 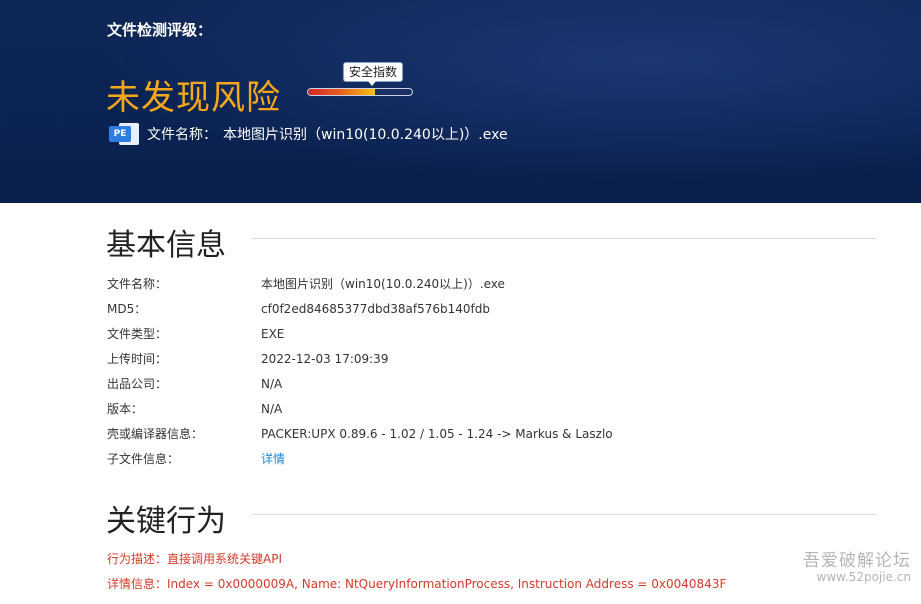 I want to click on info-row-file-type: 文件类型： EXE, so click(x=196, y=334).